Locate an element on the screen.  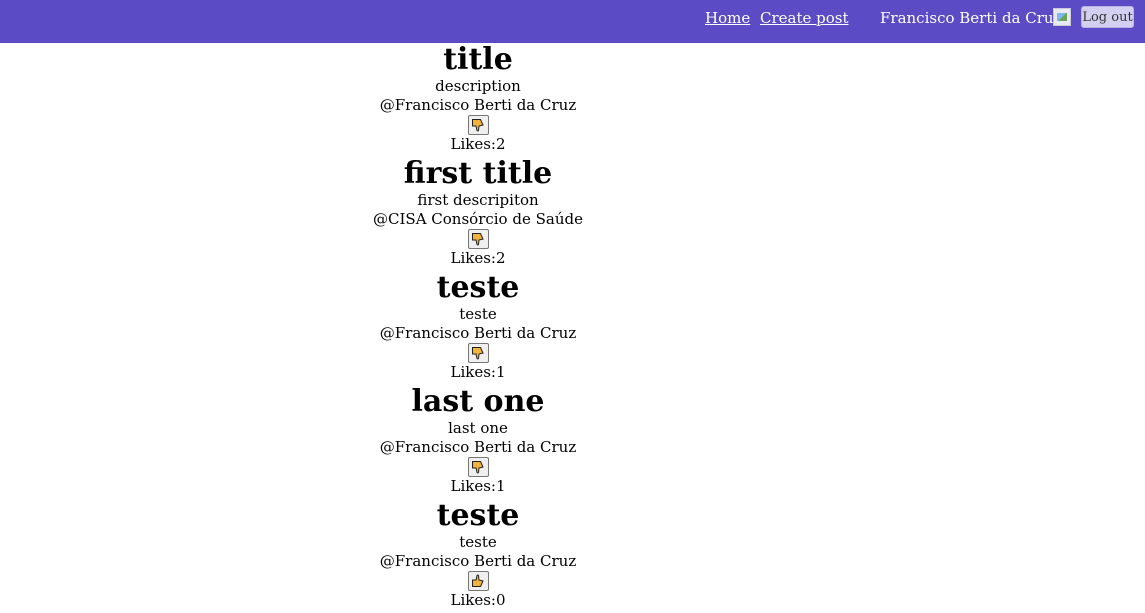
likes-count: Likes:0 is located at coordinates (477, 600).